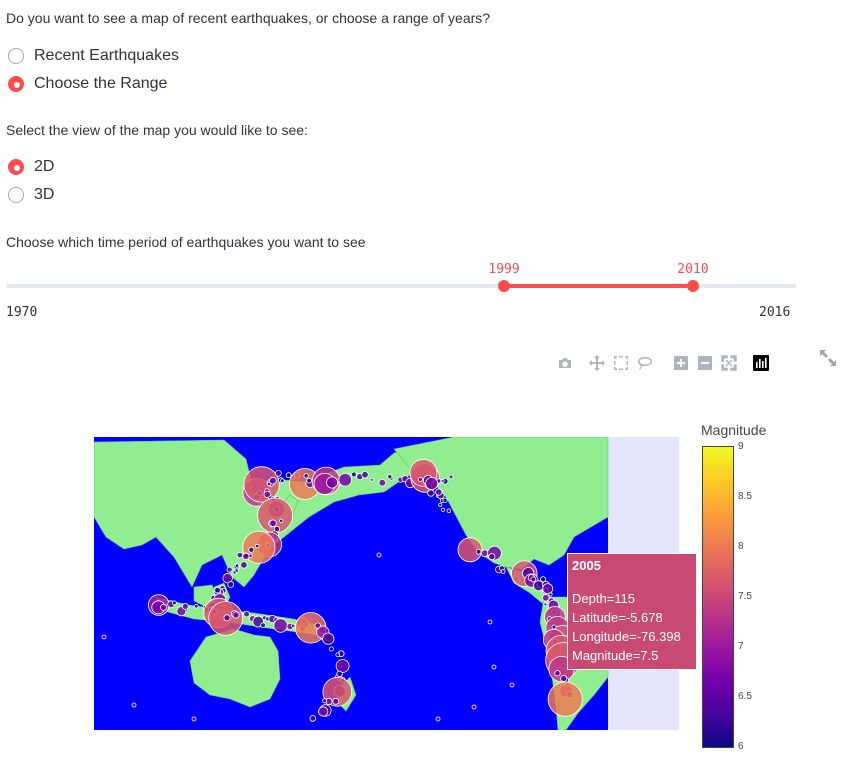 This screenshot has height=758, width=846. What do you see at coordinates (621, 363) in the screenshot?
I see `box-select-icon` at bounding box center [621, 363].